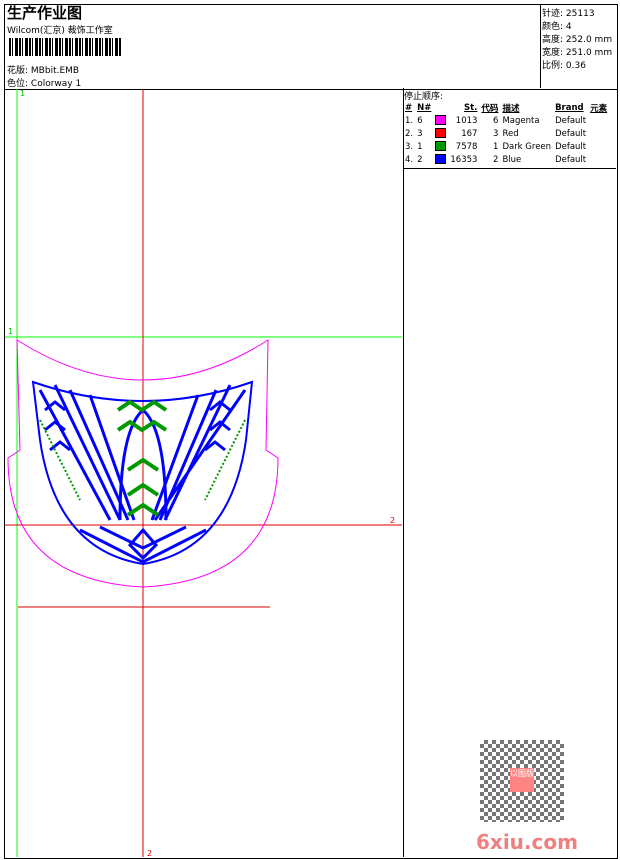  I want to click on watermark: 以图版, so click(522, 781).